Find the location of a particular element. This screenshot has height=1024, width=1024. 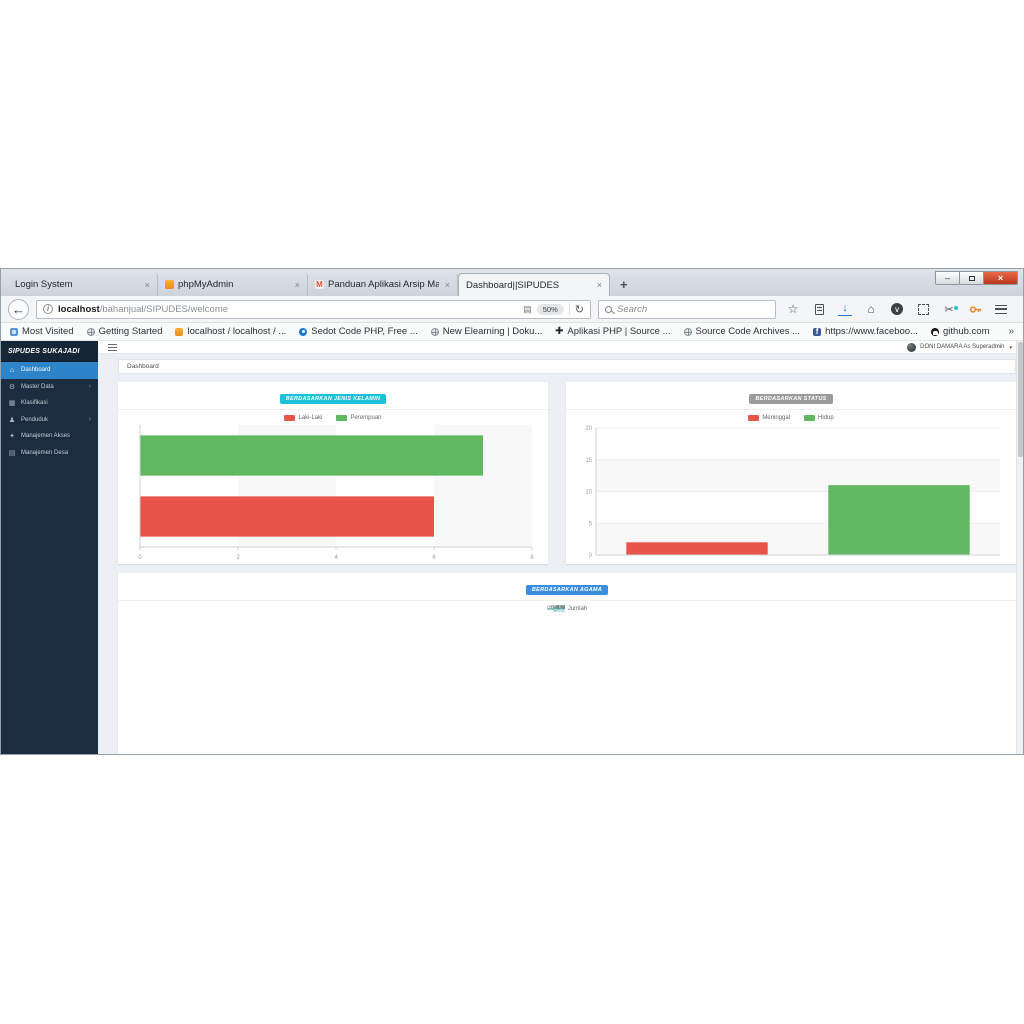

reload-icon: ↻ is located at coordinates (579, 309).